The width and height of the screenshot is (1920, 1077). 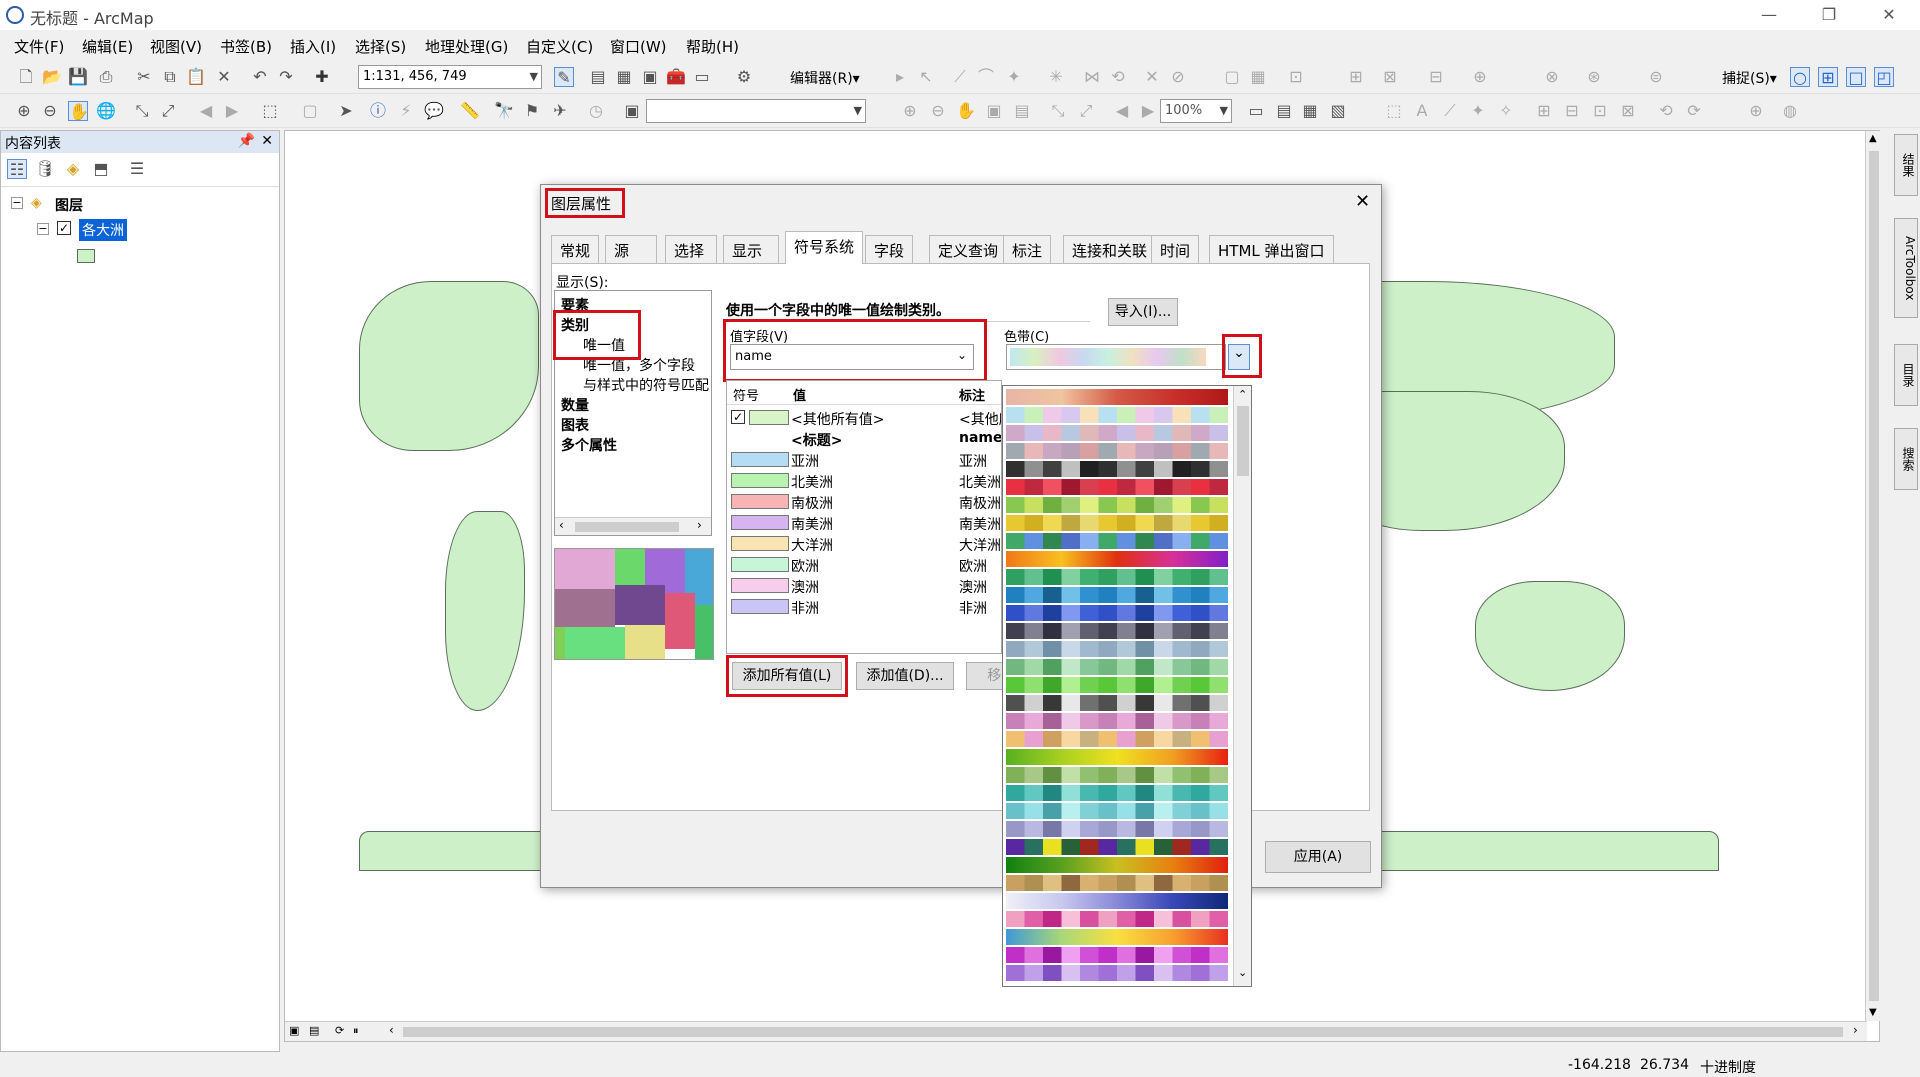 What do you see at coordinates (864, 417) in the screenshot?
I see `table-row: ✓ <其他所有值> <其他所` at bounding box center [864, 417].